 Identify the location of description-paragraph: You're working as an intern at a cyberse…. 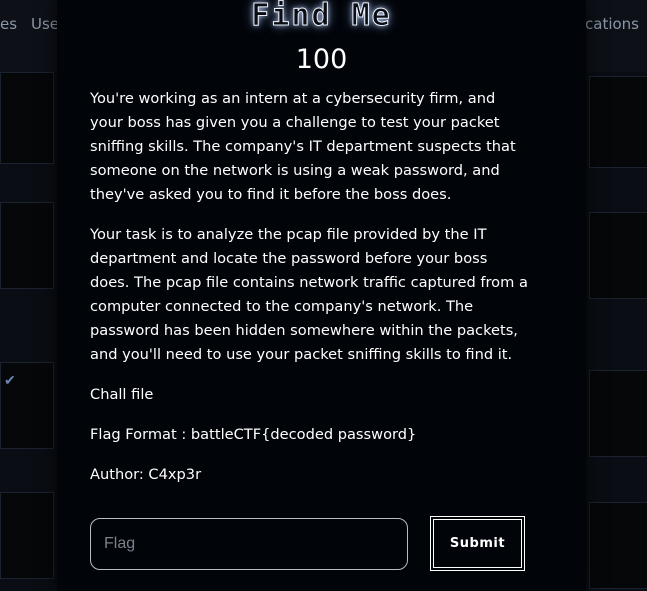
(303, 146).